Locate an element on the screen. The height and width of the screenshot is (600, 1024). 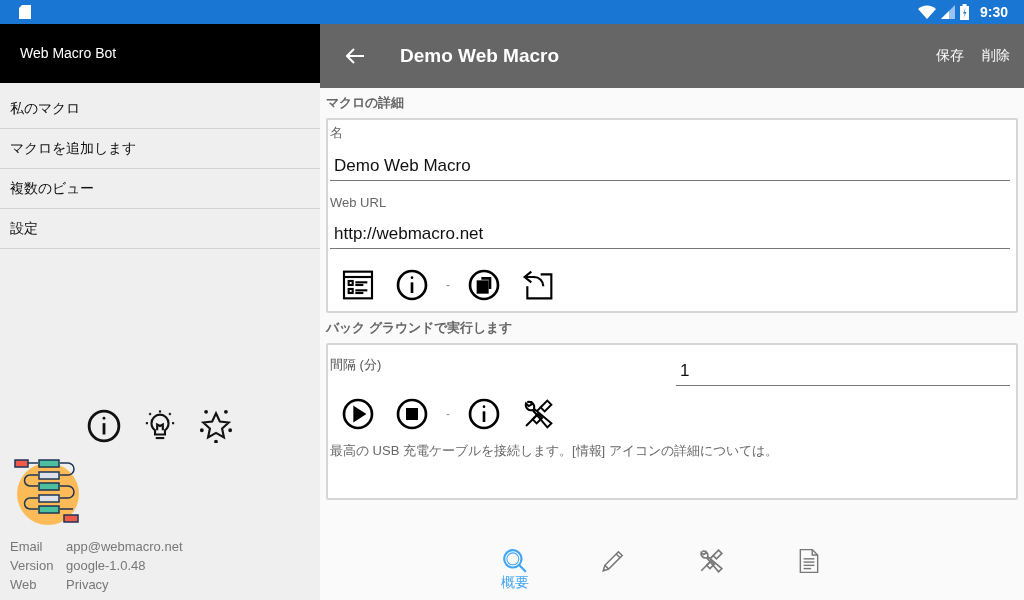
usb-note: 最高の USB 充電ケーブルを接続します。[情報] アイコンの詳細については。 is located at coordinates (554, 451).